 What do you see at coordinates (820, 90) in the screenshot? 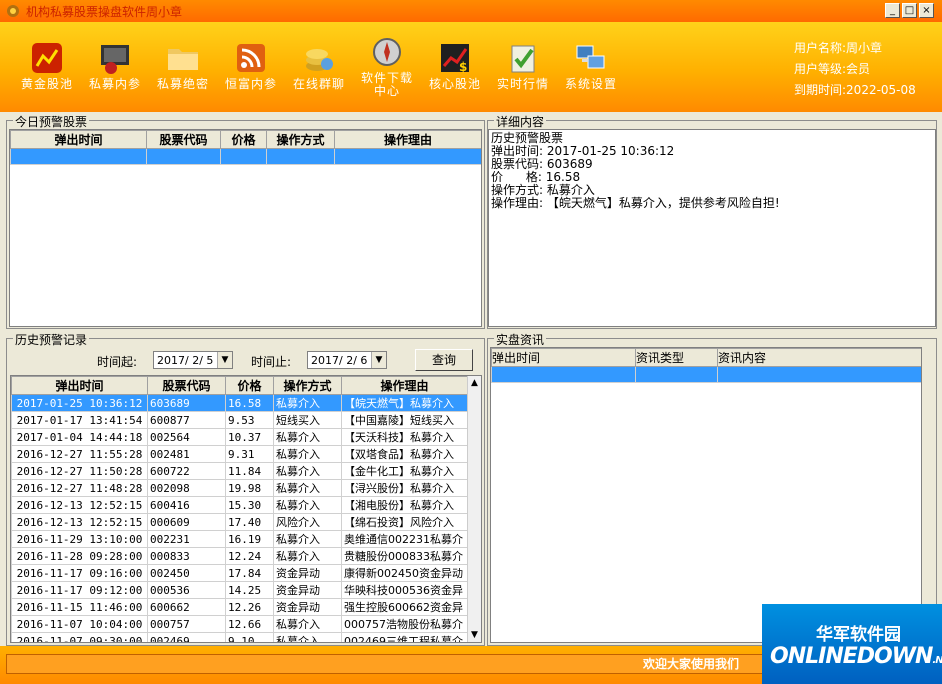
I see `expire-label: 到期时间:` at bounding box center [820, 90].